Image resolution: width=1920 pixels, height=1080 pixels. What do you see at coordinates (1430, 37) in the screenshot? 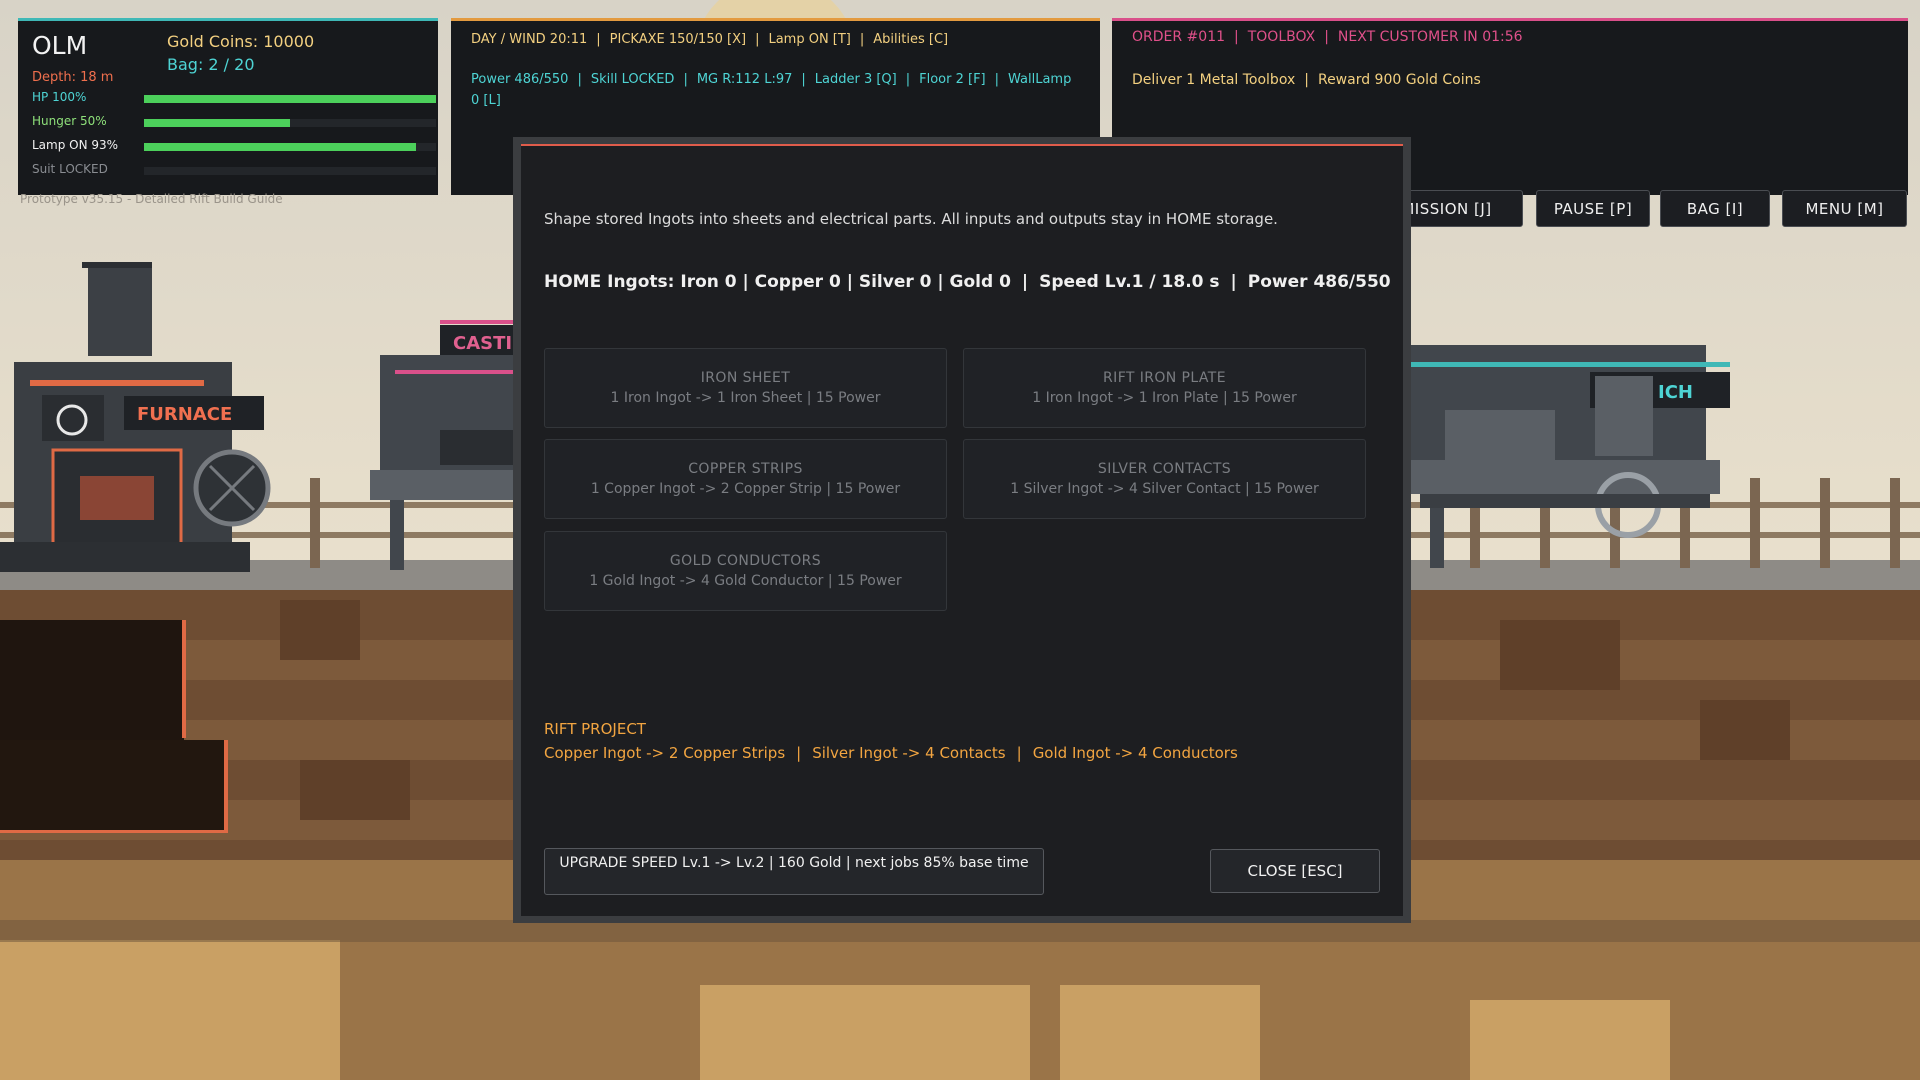
I see `next-customer-timer: NEXT CUSTOMER IN 01:56` at bounding box center [1430, 37].